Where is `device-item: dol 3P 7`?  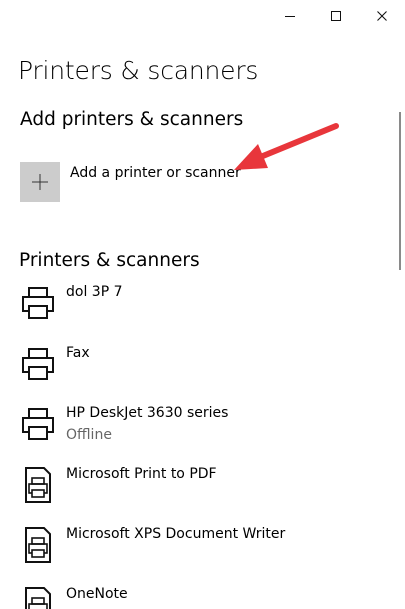
device-item: dol 3P 7 is located at coordinates (200, 309).